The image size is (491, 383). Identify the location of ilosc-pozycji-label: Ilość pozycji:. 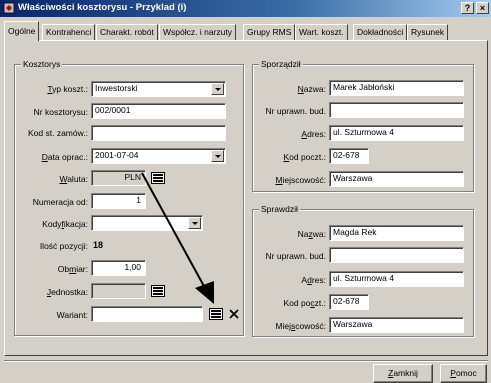
(63, 246).